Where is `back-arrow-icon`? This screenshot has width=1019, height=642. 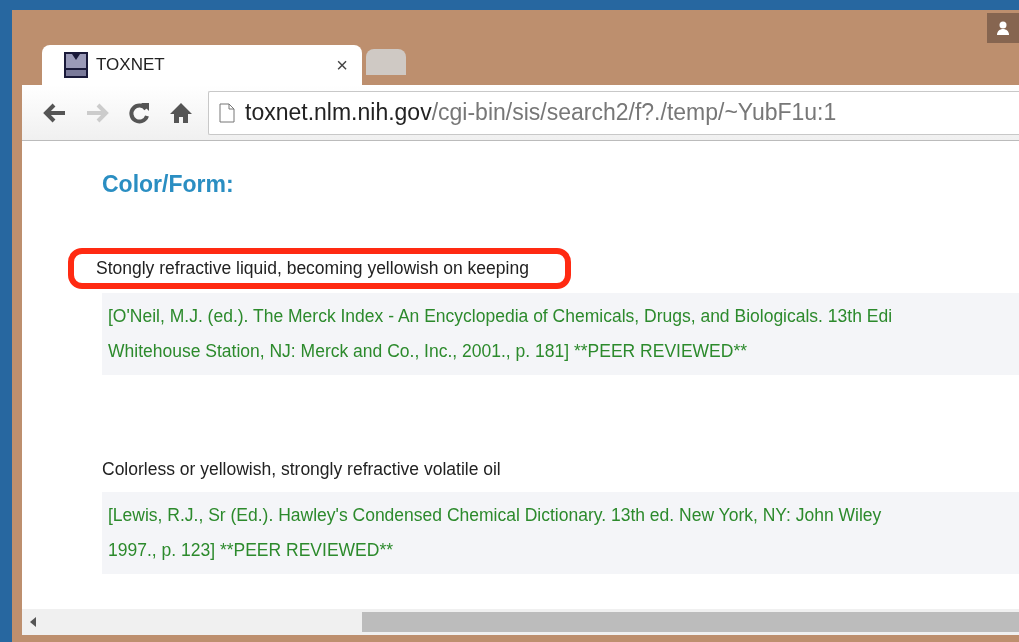 back-arrow-icon is located at coordinates (55, 112).